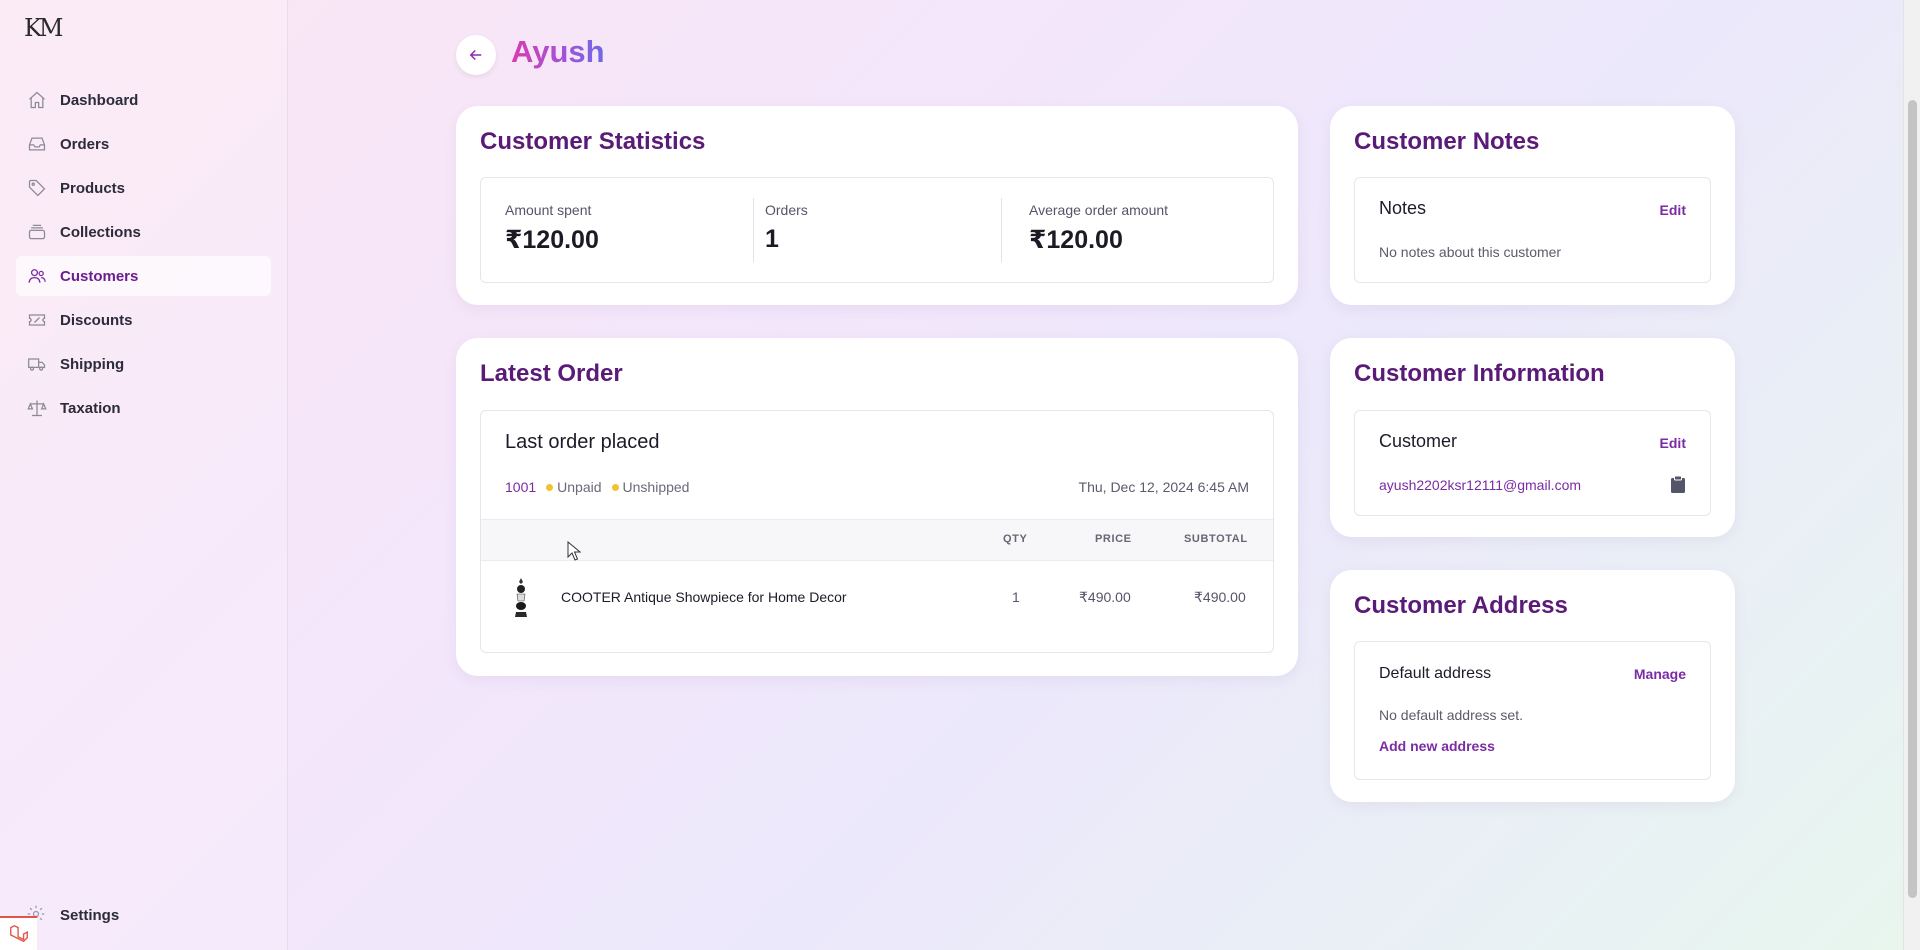 The width and height of the screenshot is (1920, 950). Describe the element at coordinates (37, 144) in the screenshot. I see `inbox-icon` at that location.